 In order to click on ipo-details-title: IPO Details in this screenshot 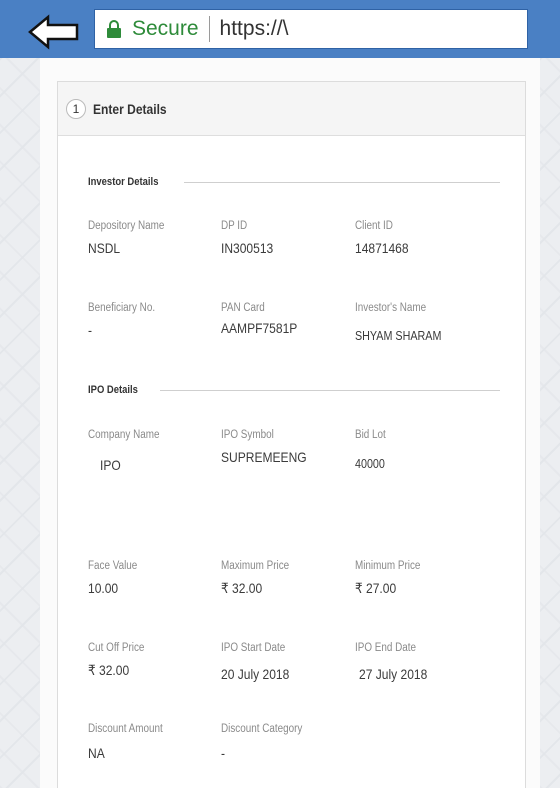, I will do `click(113, 390)`.